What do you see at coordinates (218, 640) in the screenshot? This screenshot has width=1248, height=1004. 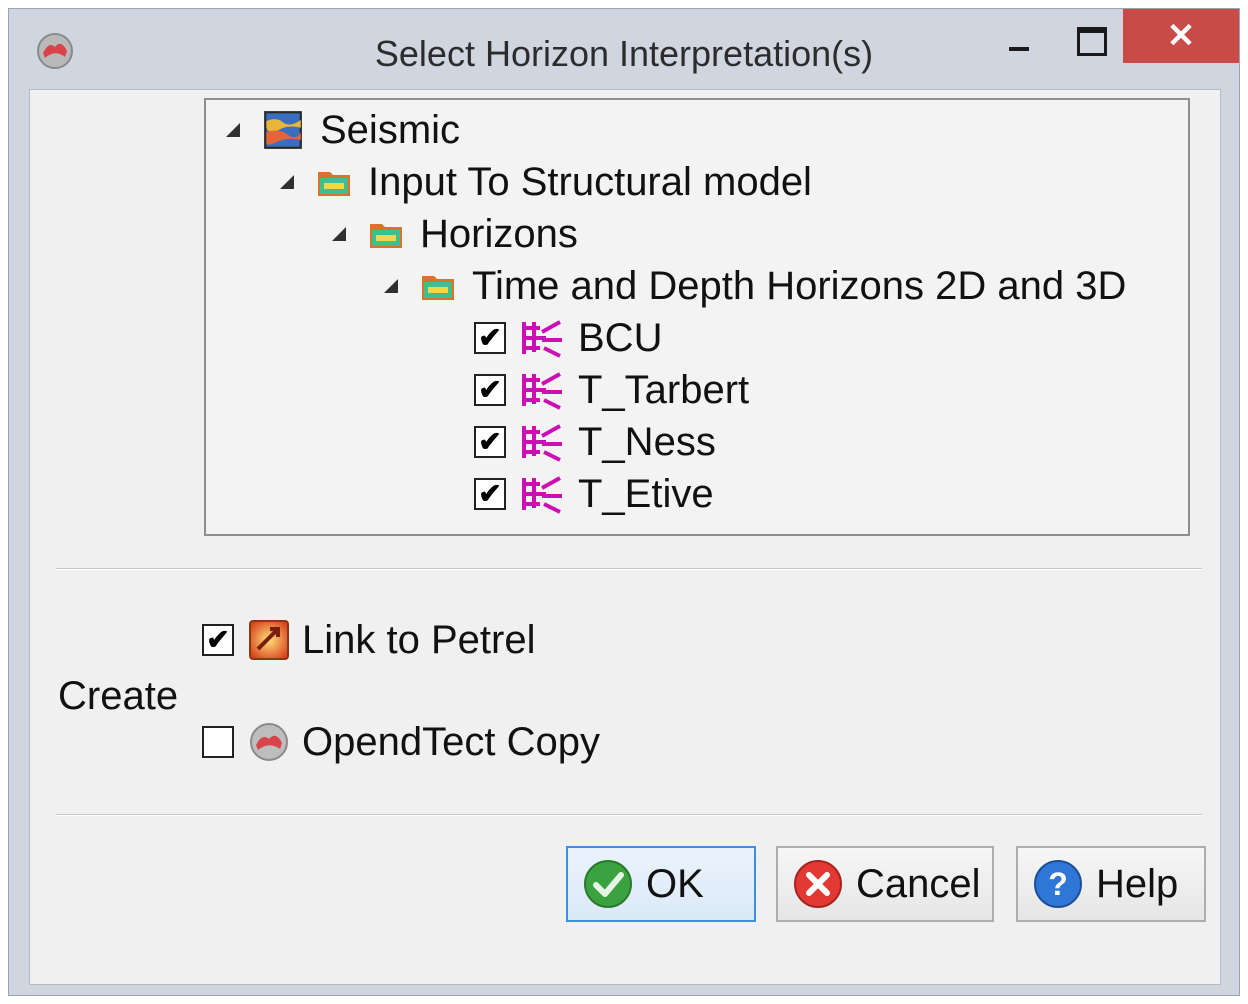 I see `link-to-petrel-checkbox: ✔` at bounding box center [218, 640].